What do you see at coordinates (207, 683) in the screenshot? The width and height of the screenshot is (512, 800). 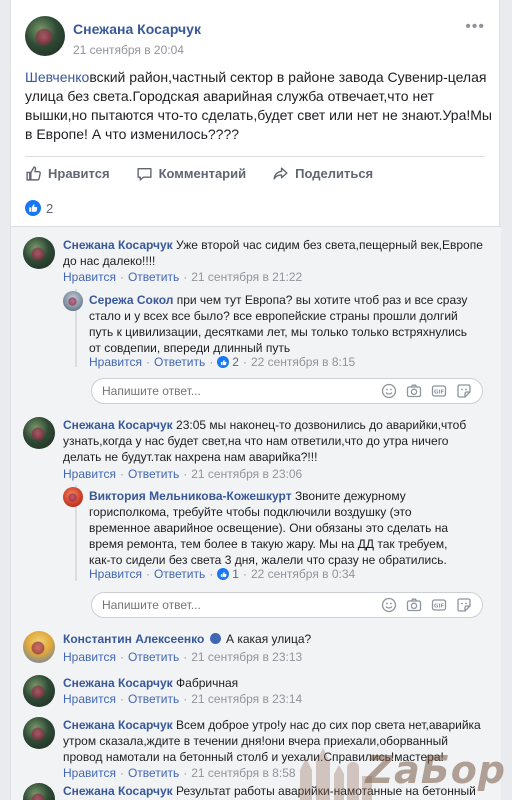 I see `comment-text: Фабричная` at bounding box center [207, 683].